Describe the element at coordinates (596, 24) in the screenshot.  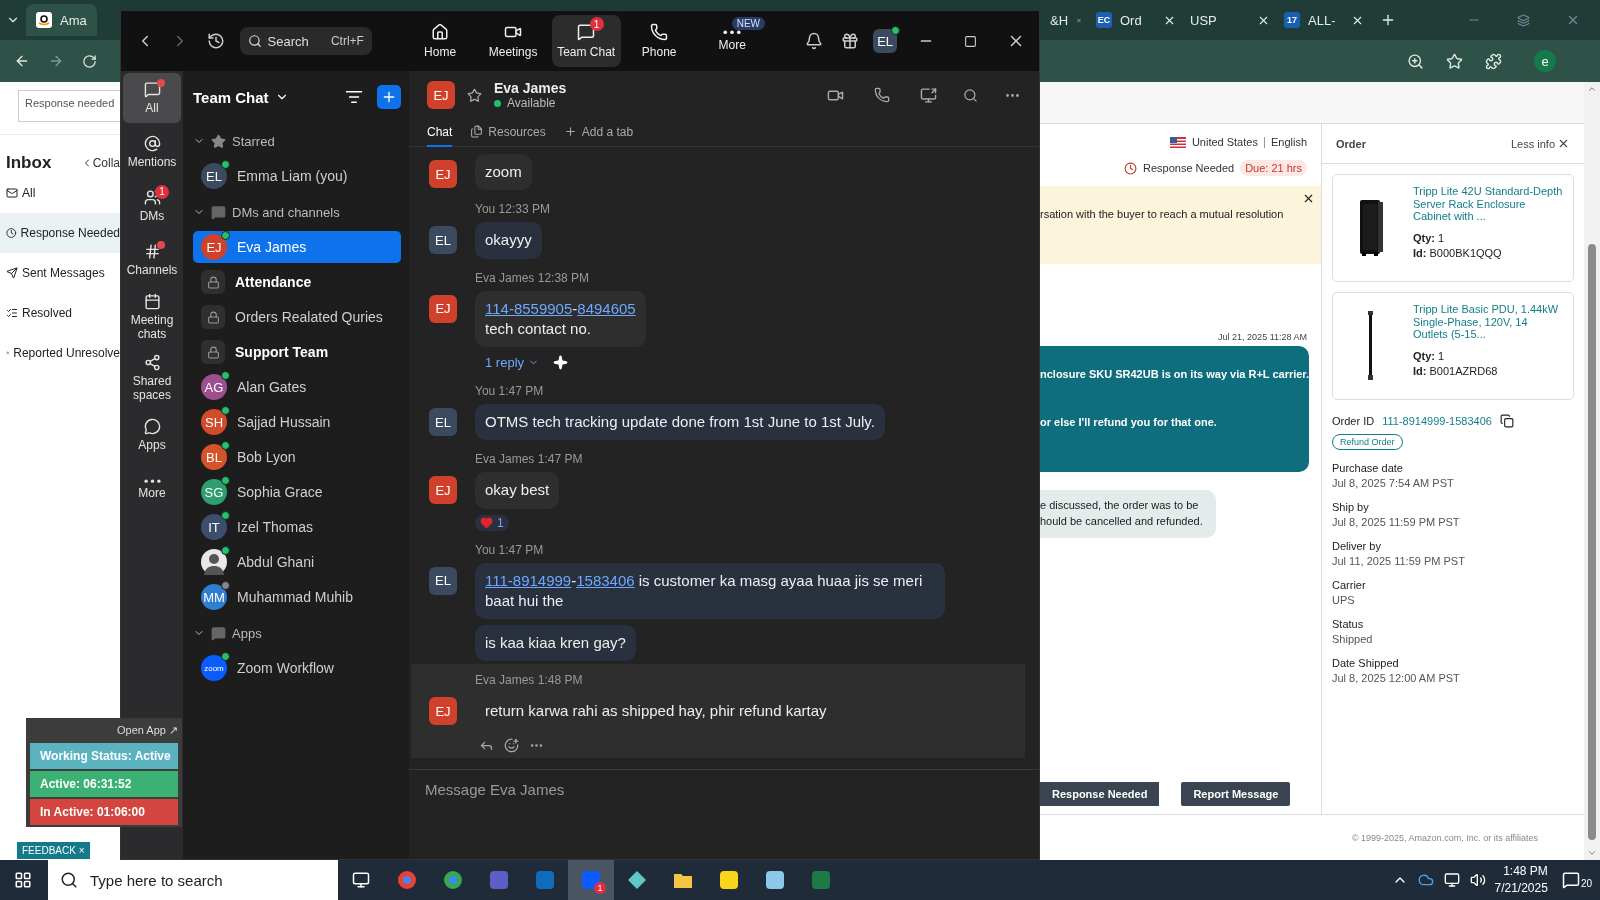
I see `count-badge: 1` at that location.